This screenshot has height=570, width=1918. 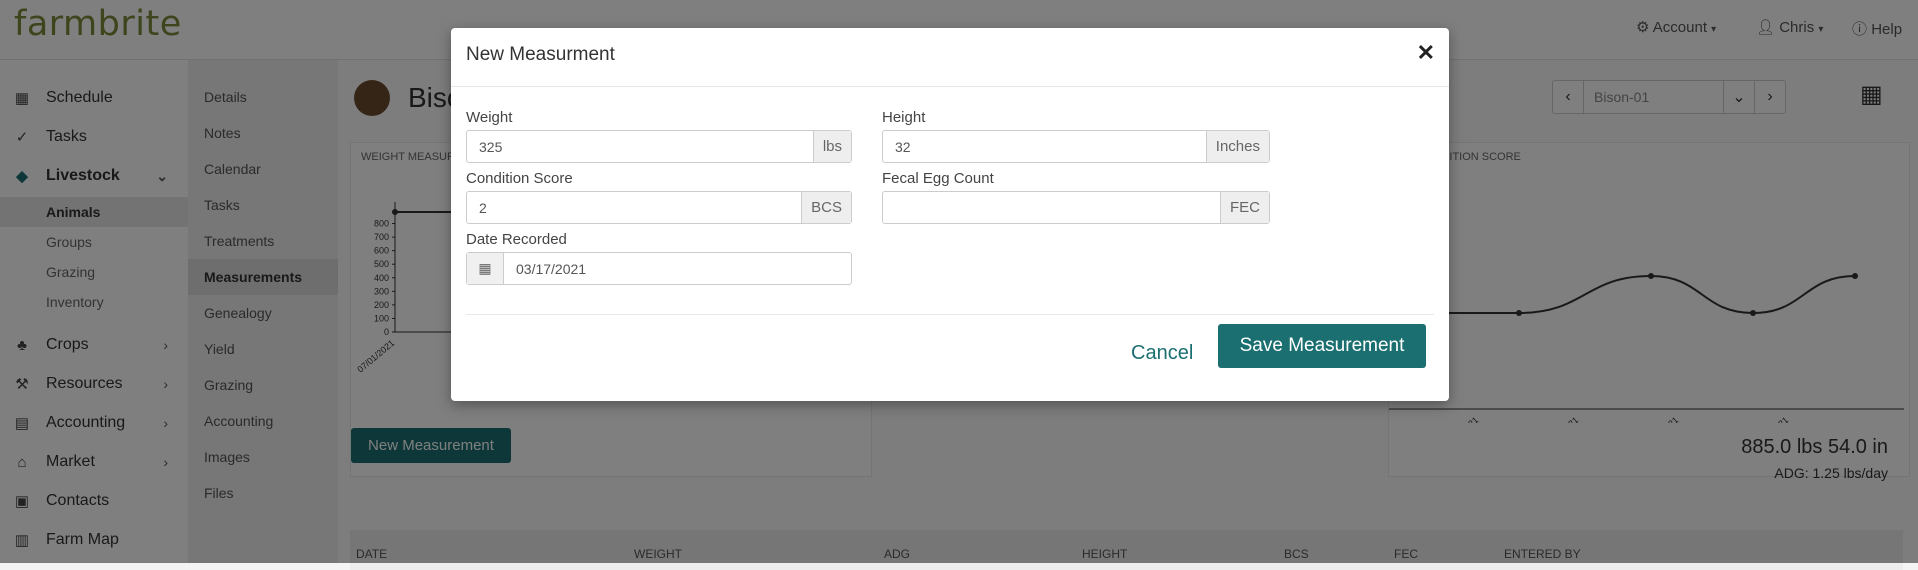 I want to click on calendar-icon: ▦, so click(x=485, y=268).